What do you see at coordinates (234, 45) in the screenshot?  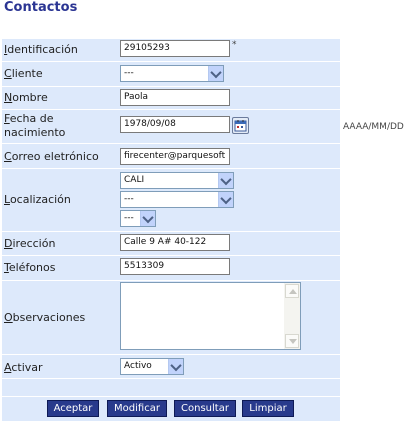 I see `required-mark: *` at bounding box center [234, 45].